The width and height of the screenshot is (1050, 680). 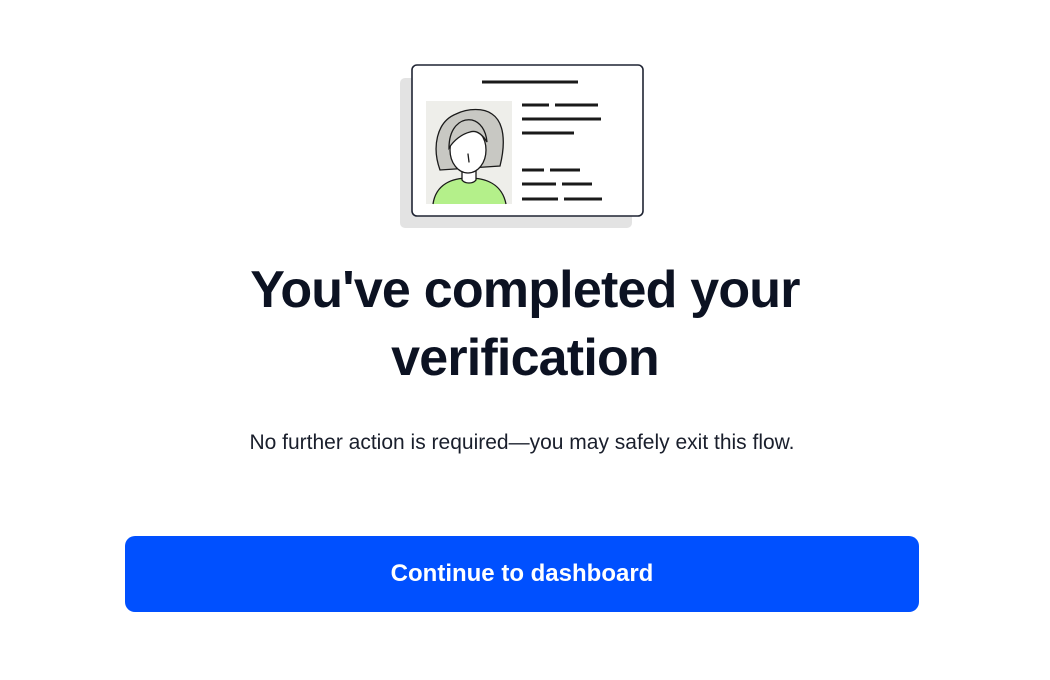 I want to click on page-title: You've completed your verification, so click(x=525, y=324).